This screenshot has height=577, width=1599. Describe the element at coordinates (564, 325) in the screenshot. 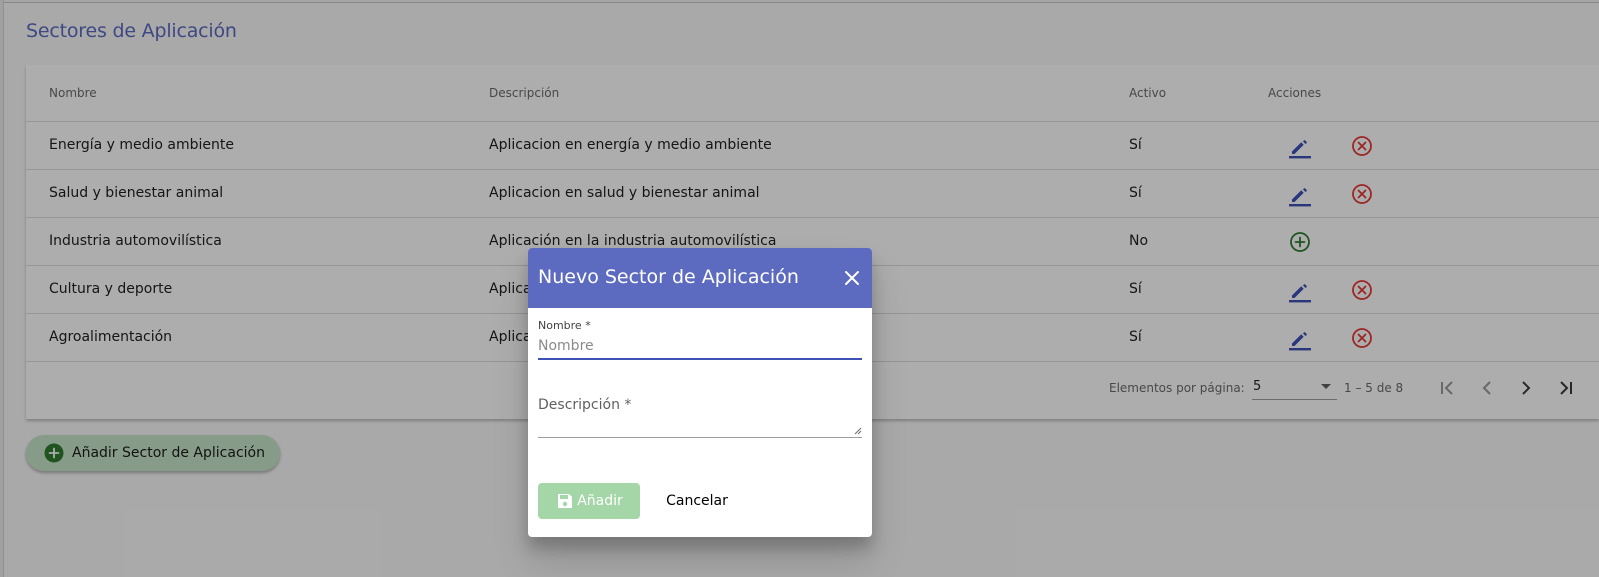

I see `name-field-label: Nombre *` at that location.